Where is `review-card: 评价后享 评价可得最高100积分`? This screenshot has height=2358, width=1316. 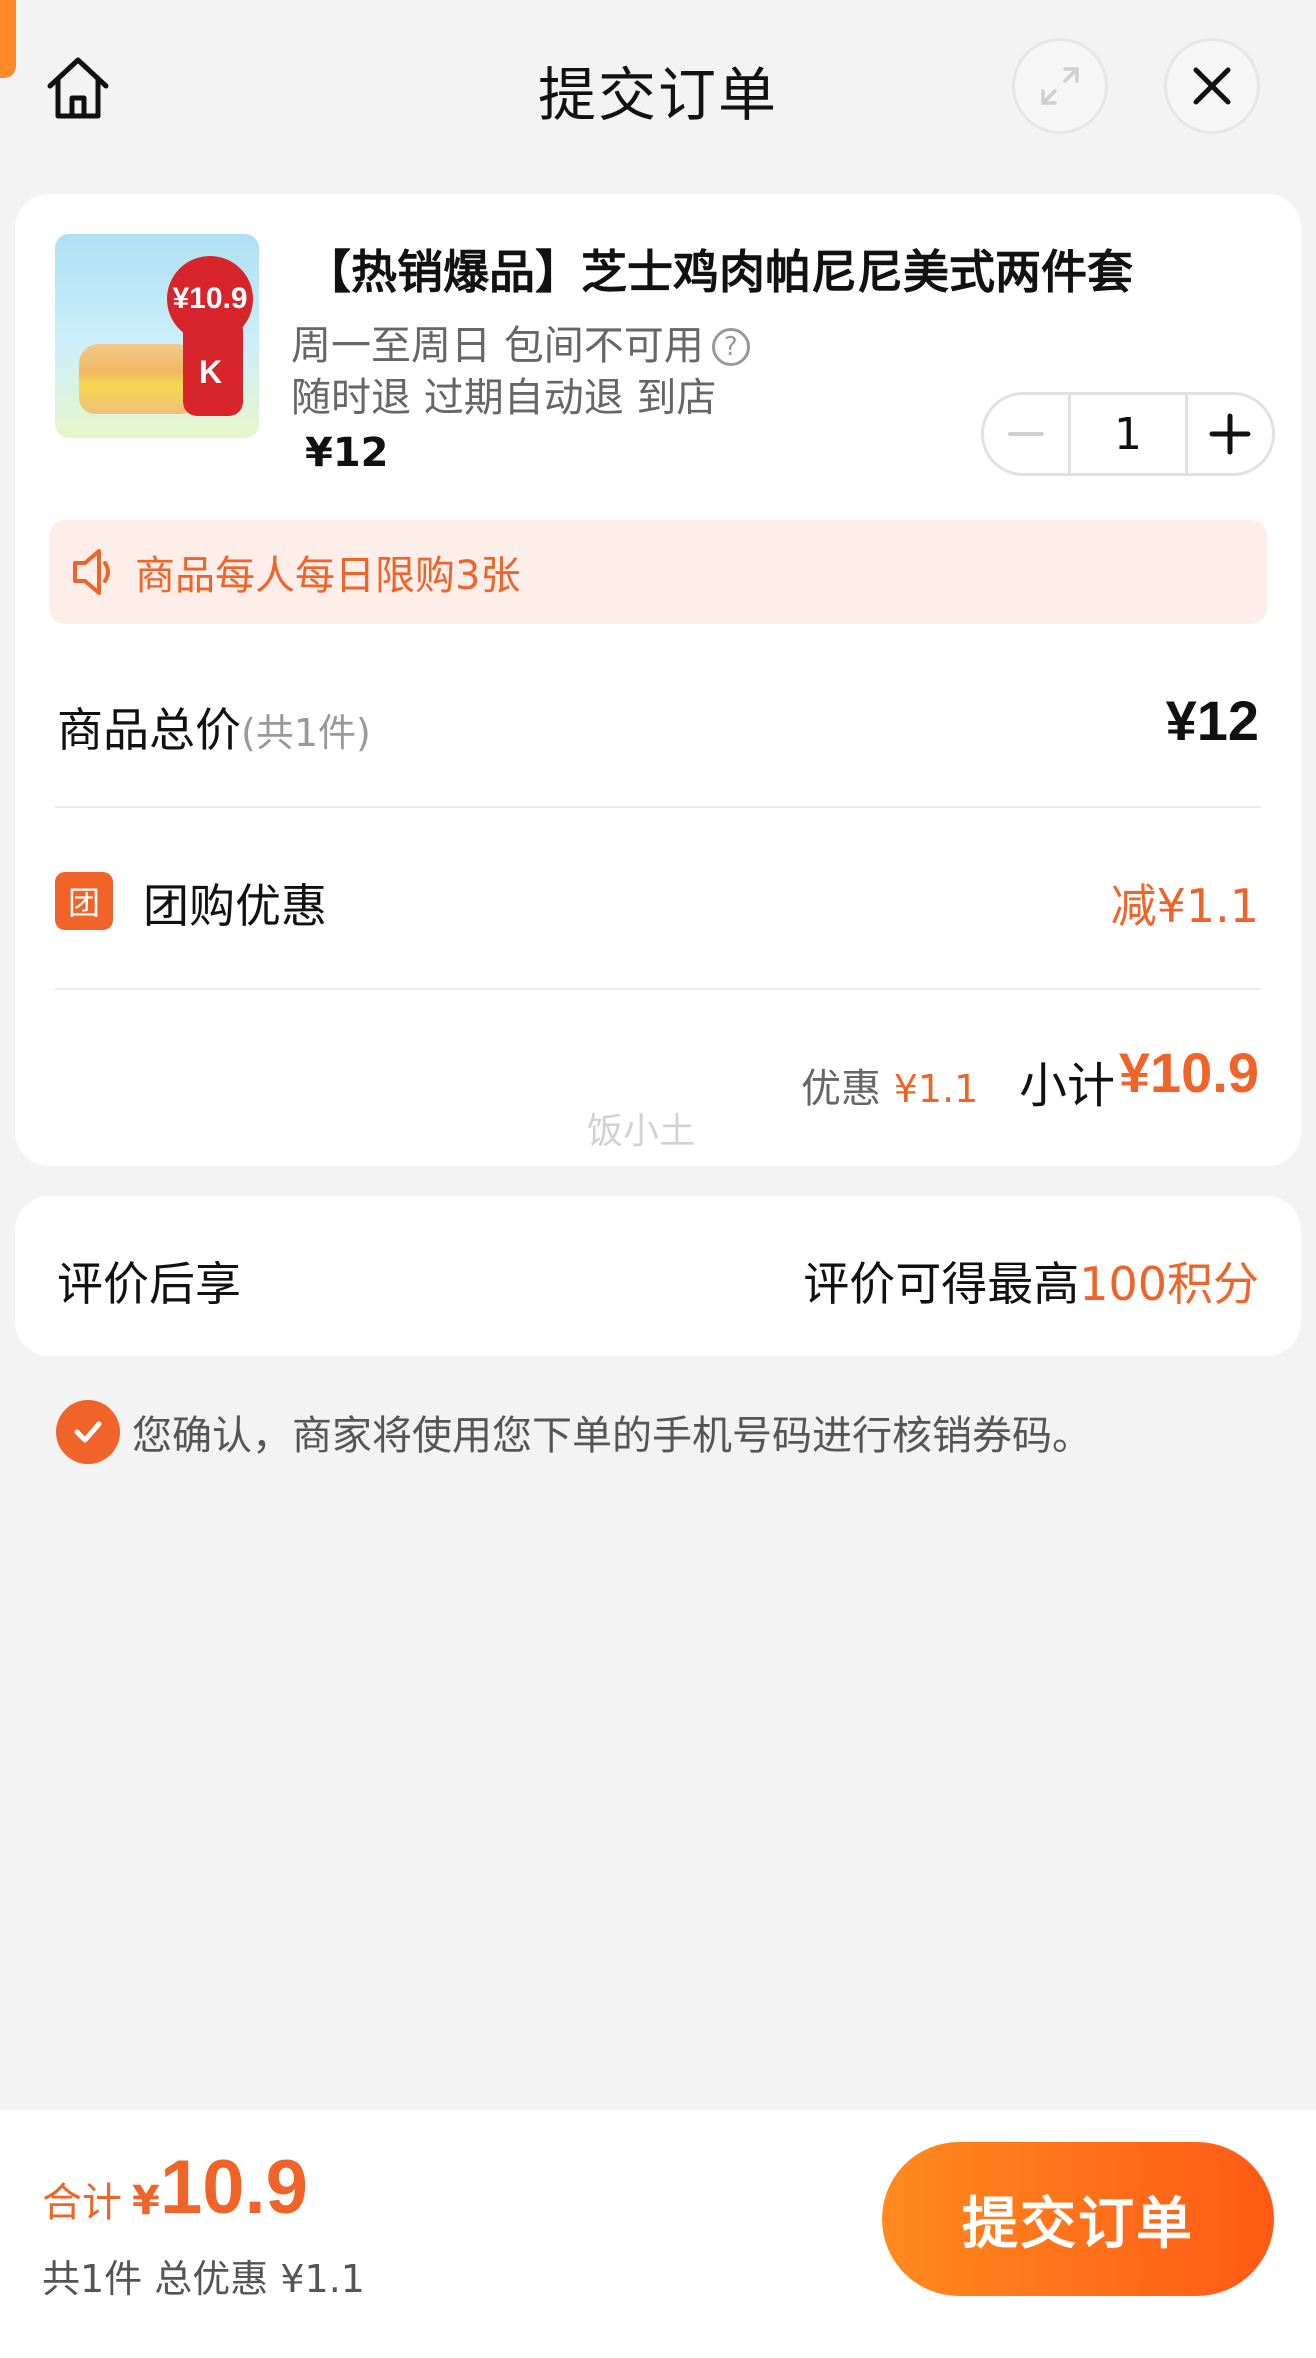
review-card: 评价后享 评价可得最高100积分 is located at coordinates (658, 1276).